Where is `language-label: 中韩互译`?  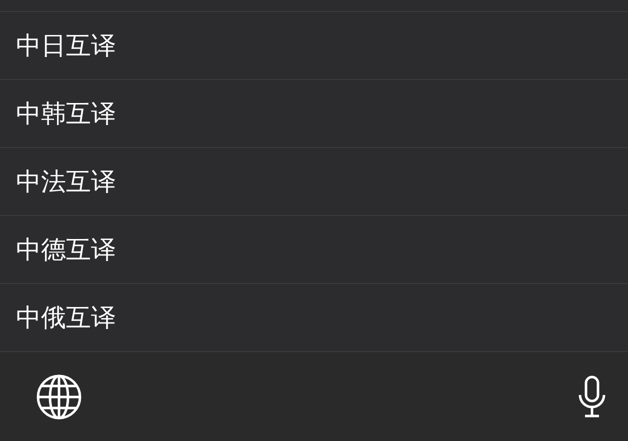
language-label: 中韩互译 is located at coordinates (66, 114).